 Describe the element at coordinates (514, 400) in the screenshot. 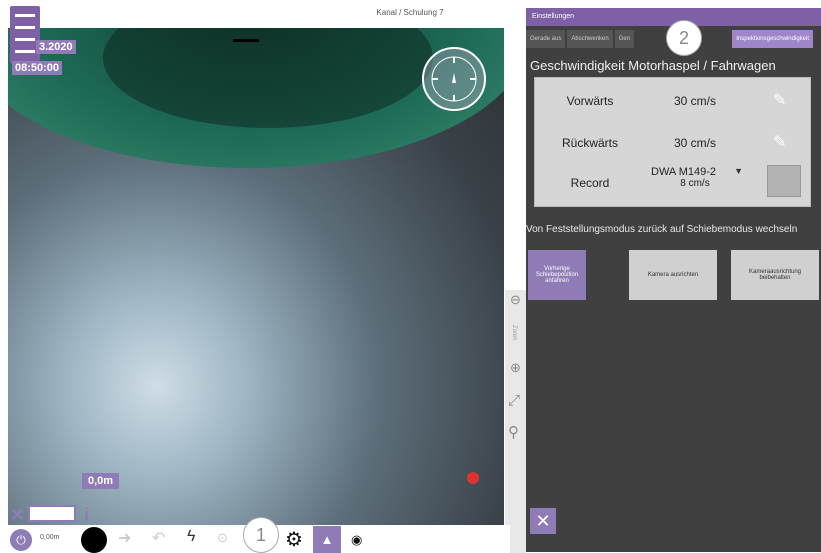

I see `fullscreen-icon: ⤢` at that location.